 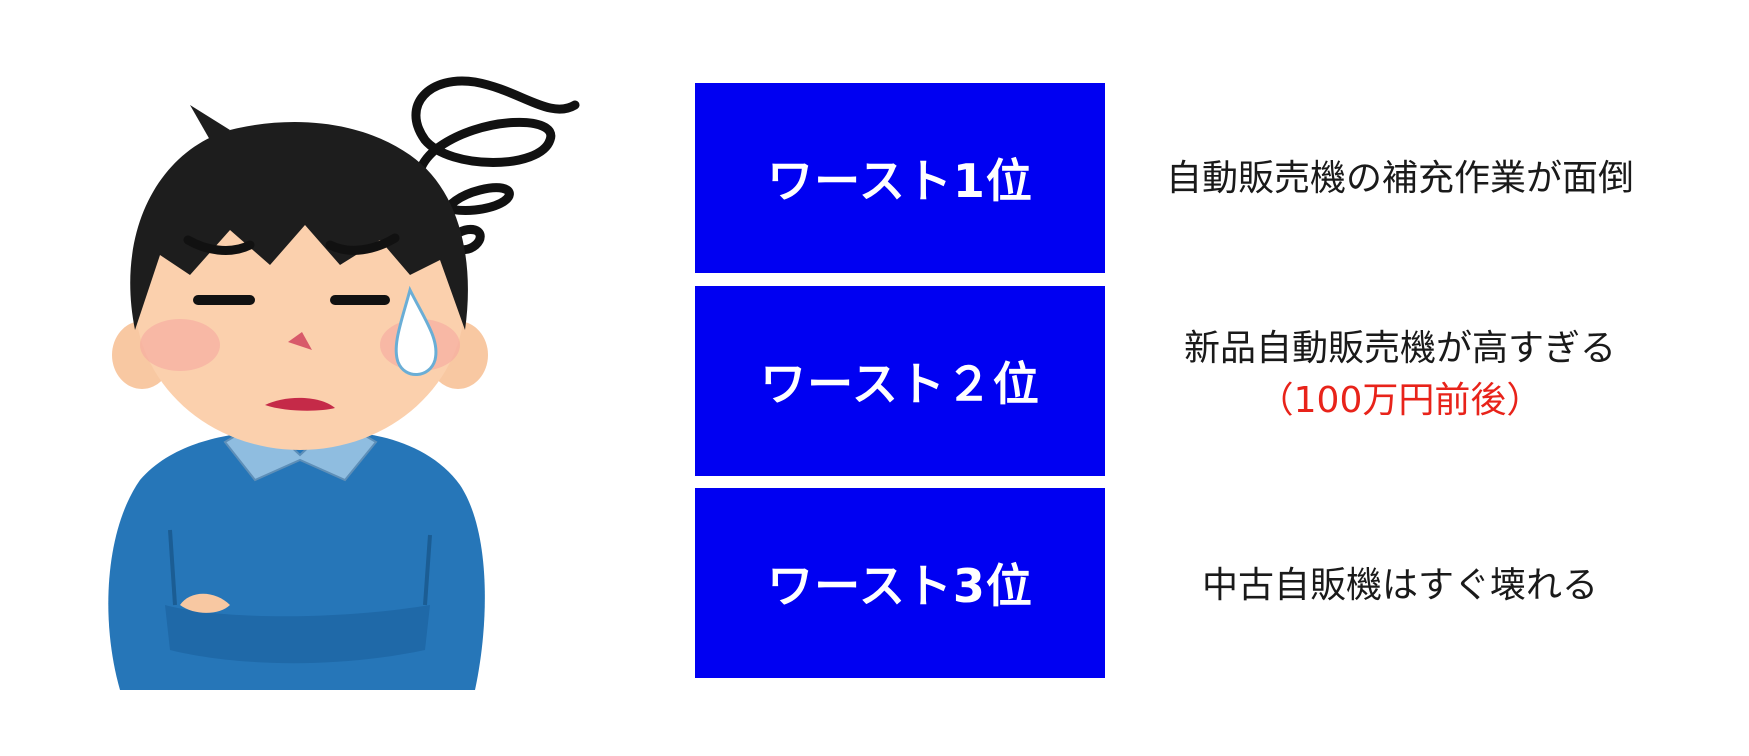 What do you see at coordinates (900, 586) in the screenshot?
I see `rank-label-3: ワースト3位` at bounding box center [900, 586].